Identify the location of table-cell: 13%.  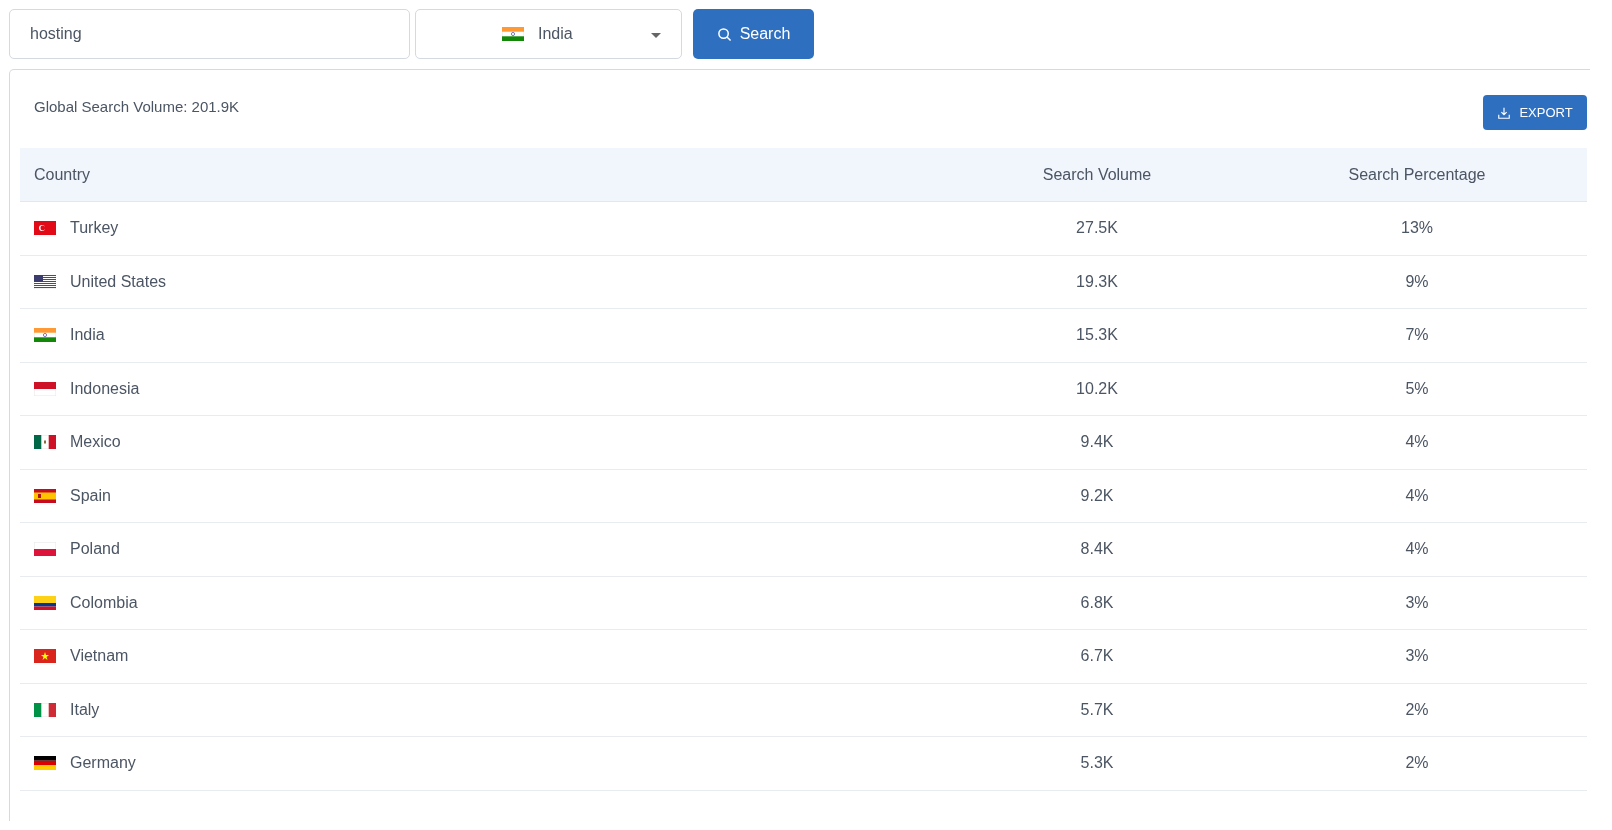
(1417, 228).